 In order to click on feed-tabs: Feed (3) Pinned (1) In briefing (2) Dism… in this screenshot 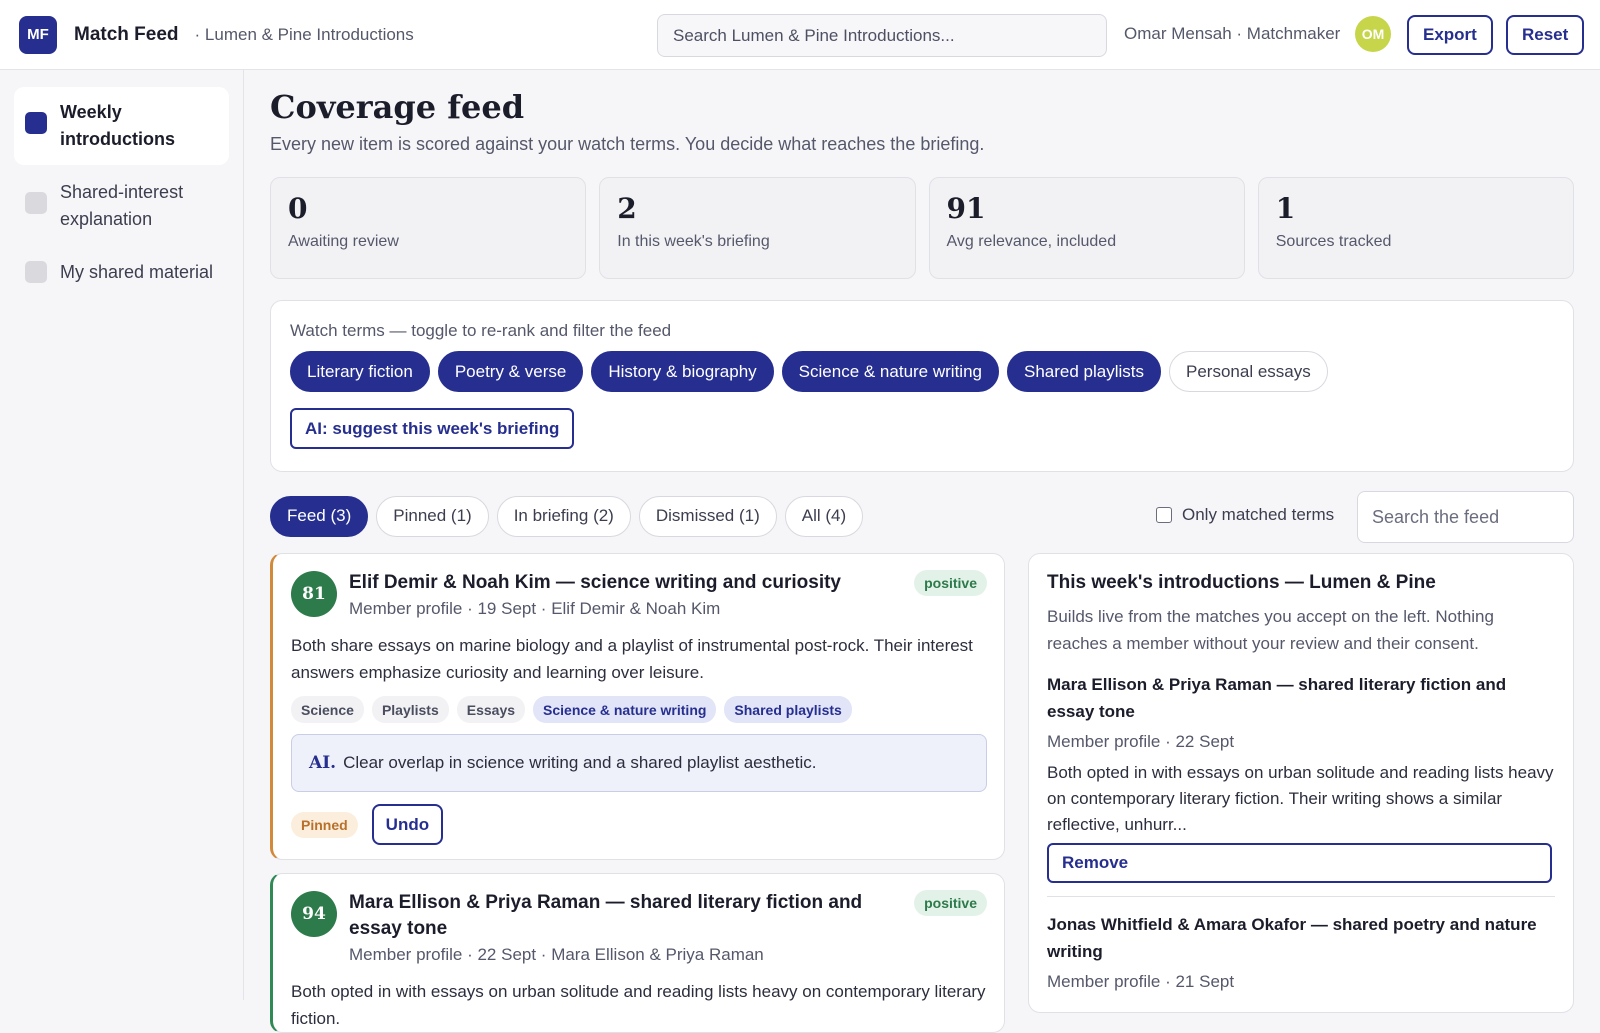, I will do `click(922, 517)`.